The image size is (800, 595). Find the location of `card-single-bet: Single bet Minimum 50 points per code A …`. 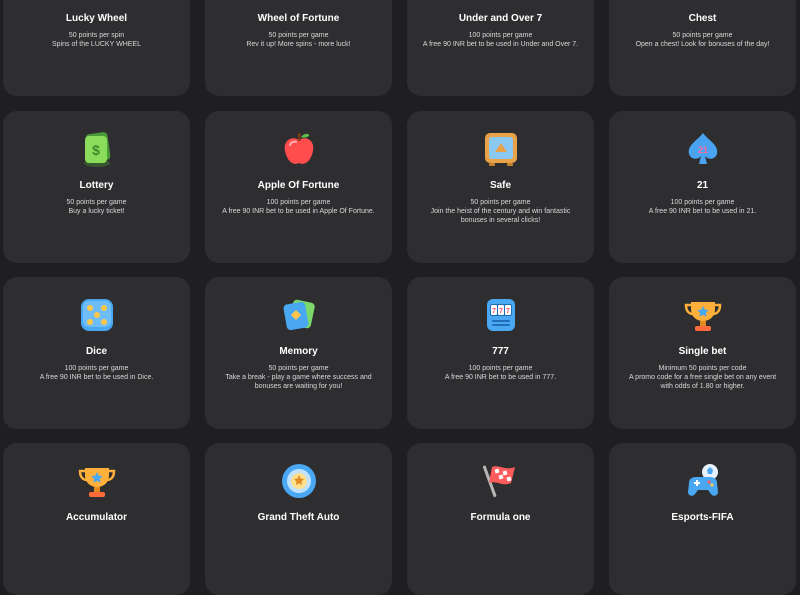

card-single-bet: Single bet Minimum 50 points per code A … is located at coordinates (702, 353).